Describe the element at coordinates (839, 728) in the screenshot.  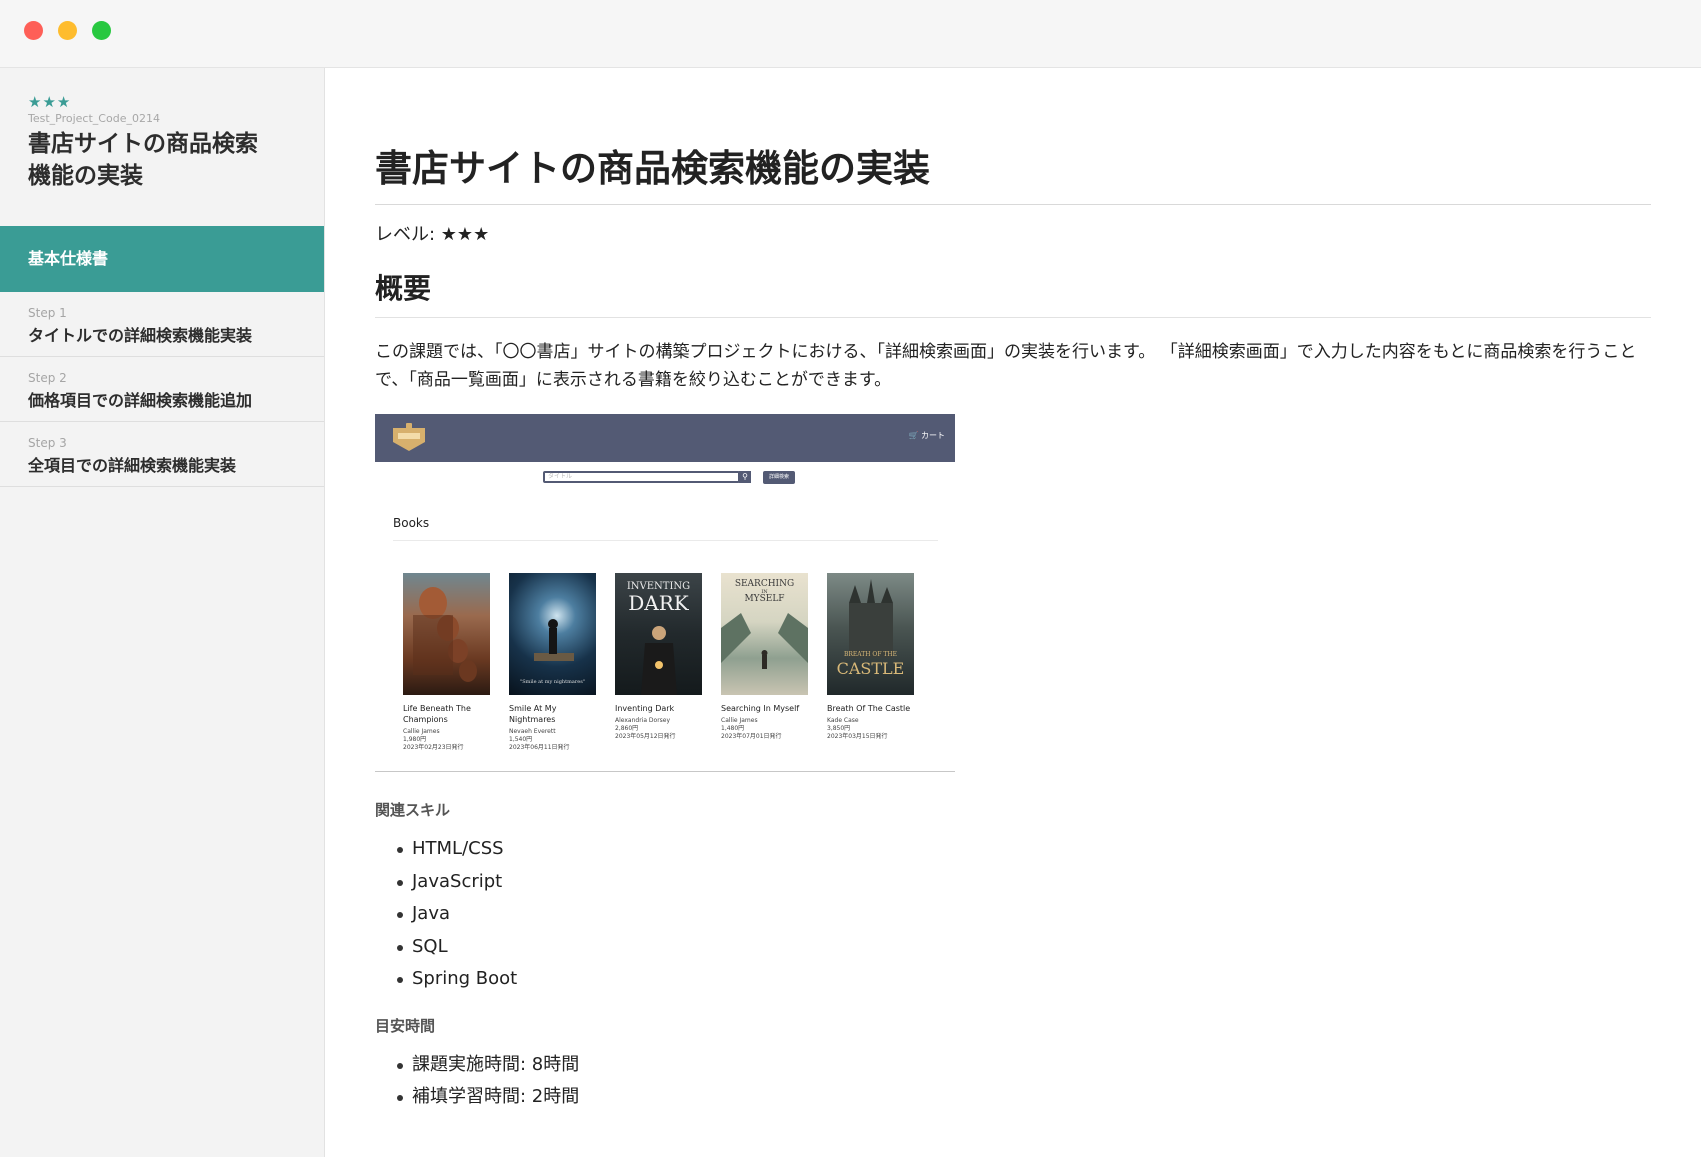
I see `book-price: 3,850円` at that location.